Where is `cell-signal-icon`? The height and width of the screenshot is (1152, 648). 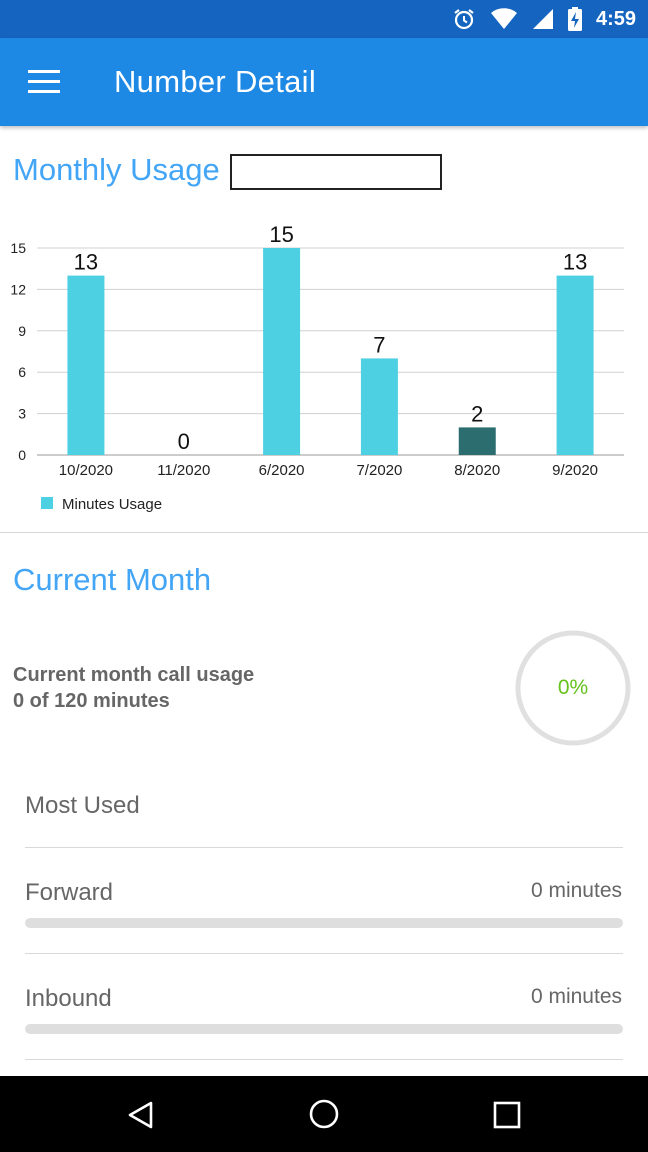 cell-signal-icon is located at coordinates (542, 19).